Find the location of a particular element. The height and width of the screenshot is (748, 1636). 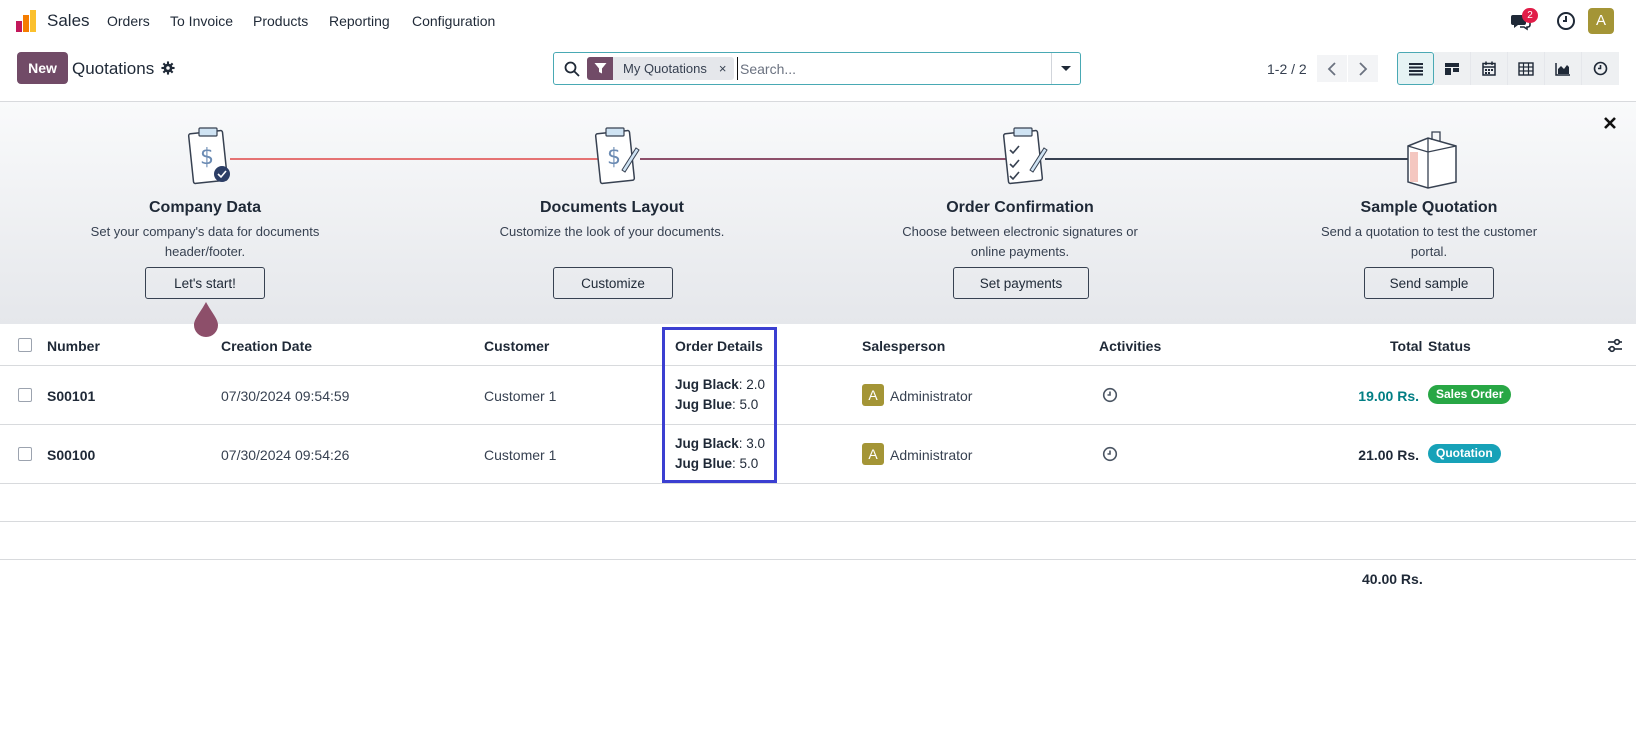

chevron-left-icon is located at coordinates (1331, 68).